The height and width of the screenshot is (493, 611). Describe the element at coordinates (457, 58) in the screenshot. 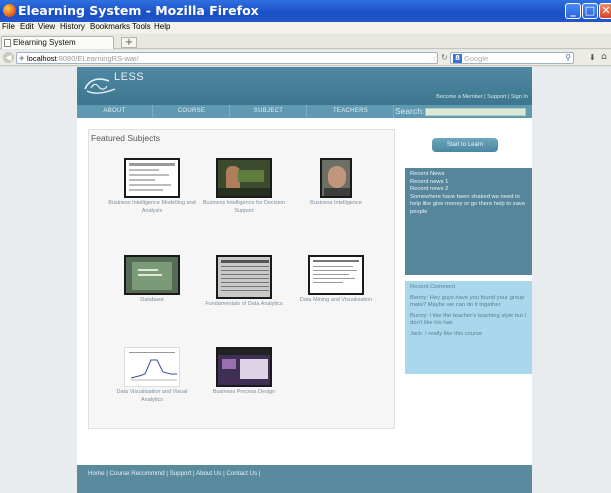

I see `google-icon: 8` at that location.